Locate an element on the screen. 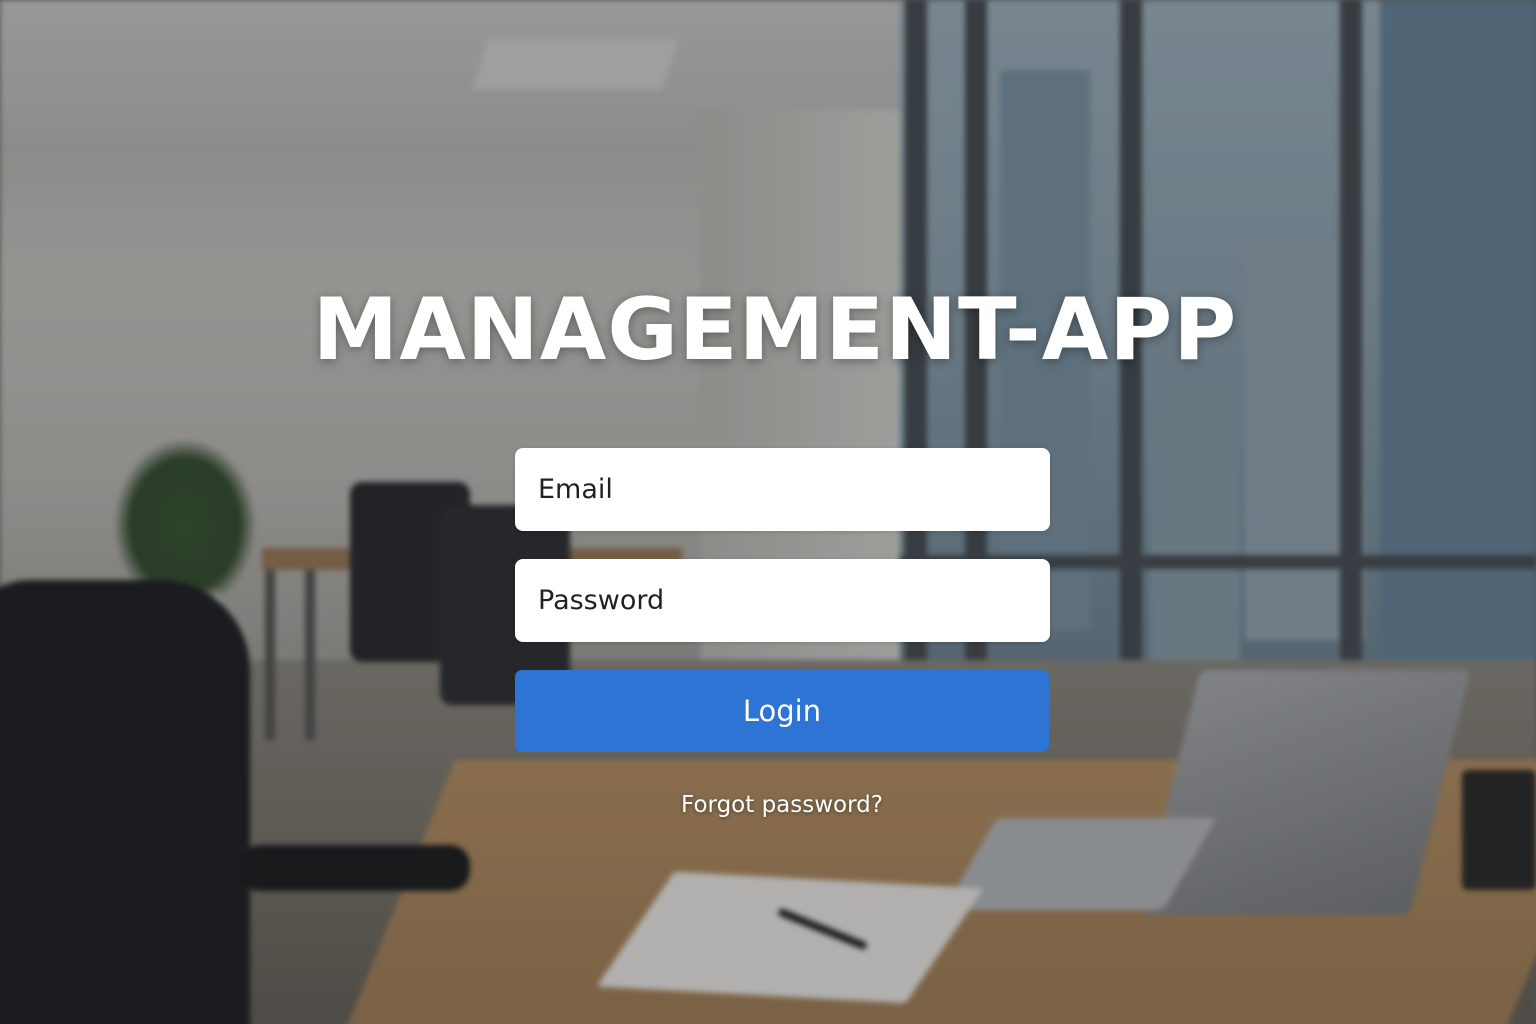 The image size is (1536, 1024). app-title: MANAGEMENT-APP is located at coordinates (775, 330).